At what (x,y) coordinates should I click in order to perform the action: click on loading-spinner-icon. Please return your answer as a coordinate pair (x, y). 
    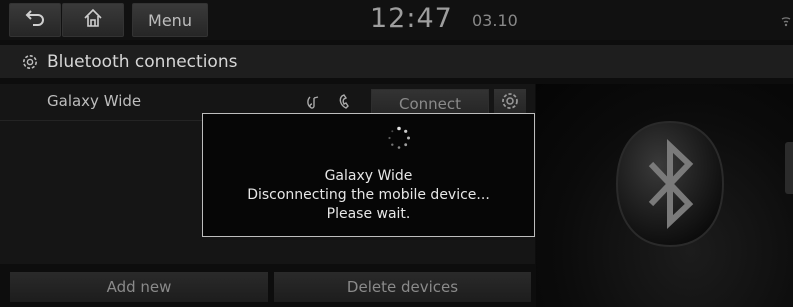
    Looking at the image, I should click on (399, 140).